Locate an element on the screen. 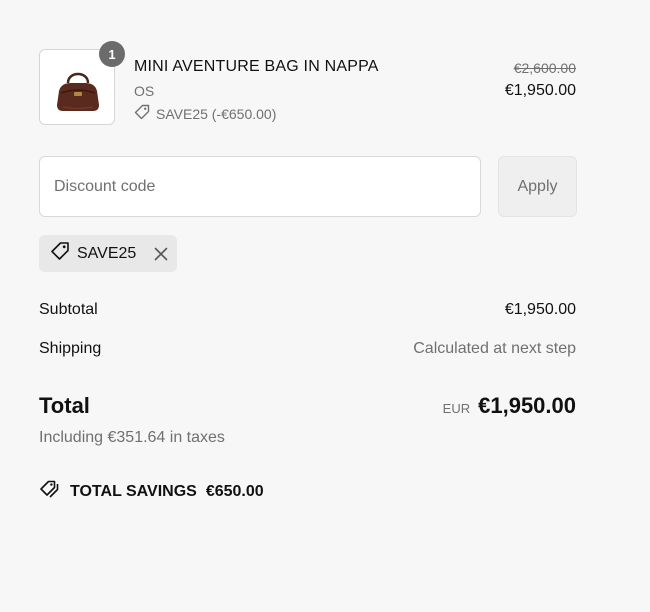  product-title: MINI AVENTURE BAG IN NAPPA is located at coordinates (256, 66).